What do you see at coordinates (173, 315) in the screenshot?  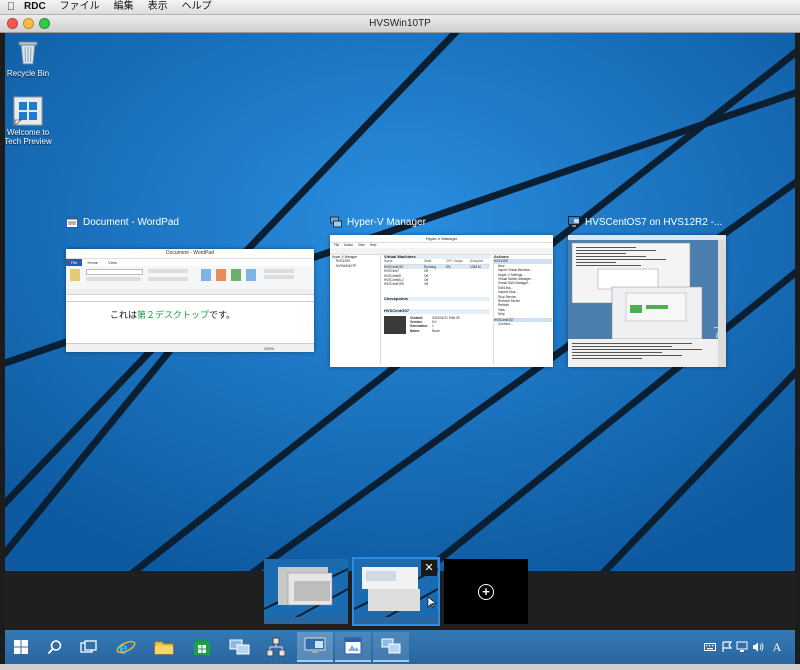 I see `highlight-text: 第２デスクトップ` at bounding box center [173, 315].